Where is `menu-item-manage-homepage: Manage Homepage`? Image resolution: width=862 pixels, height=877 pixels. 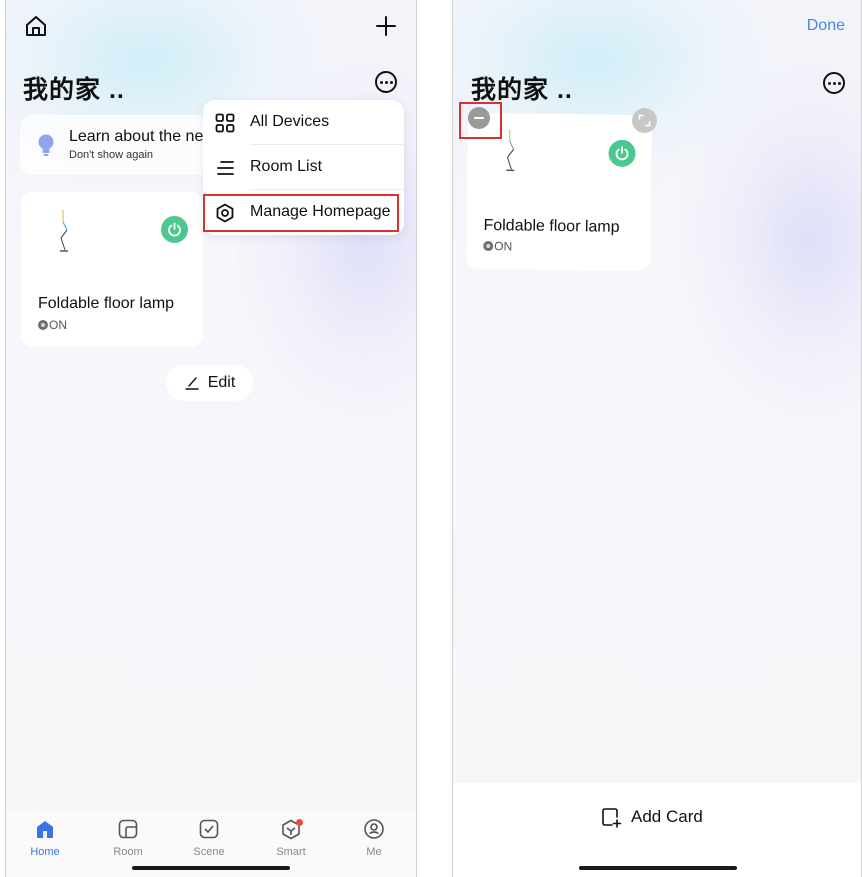
menu-item-manage-homepage: Manage Homepage is located at coordinates (303, 212).